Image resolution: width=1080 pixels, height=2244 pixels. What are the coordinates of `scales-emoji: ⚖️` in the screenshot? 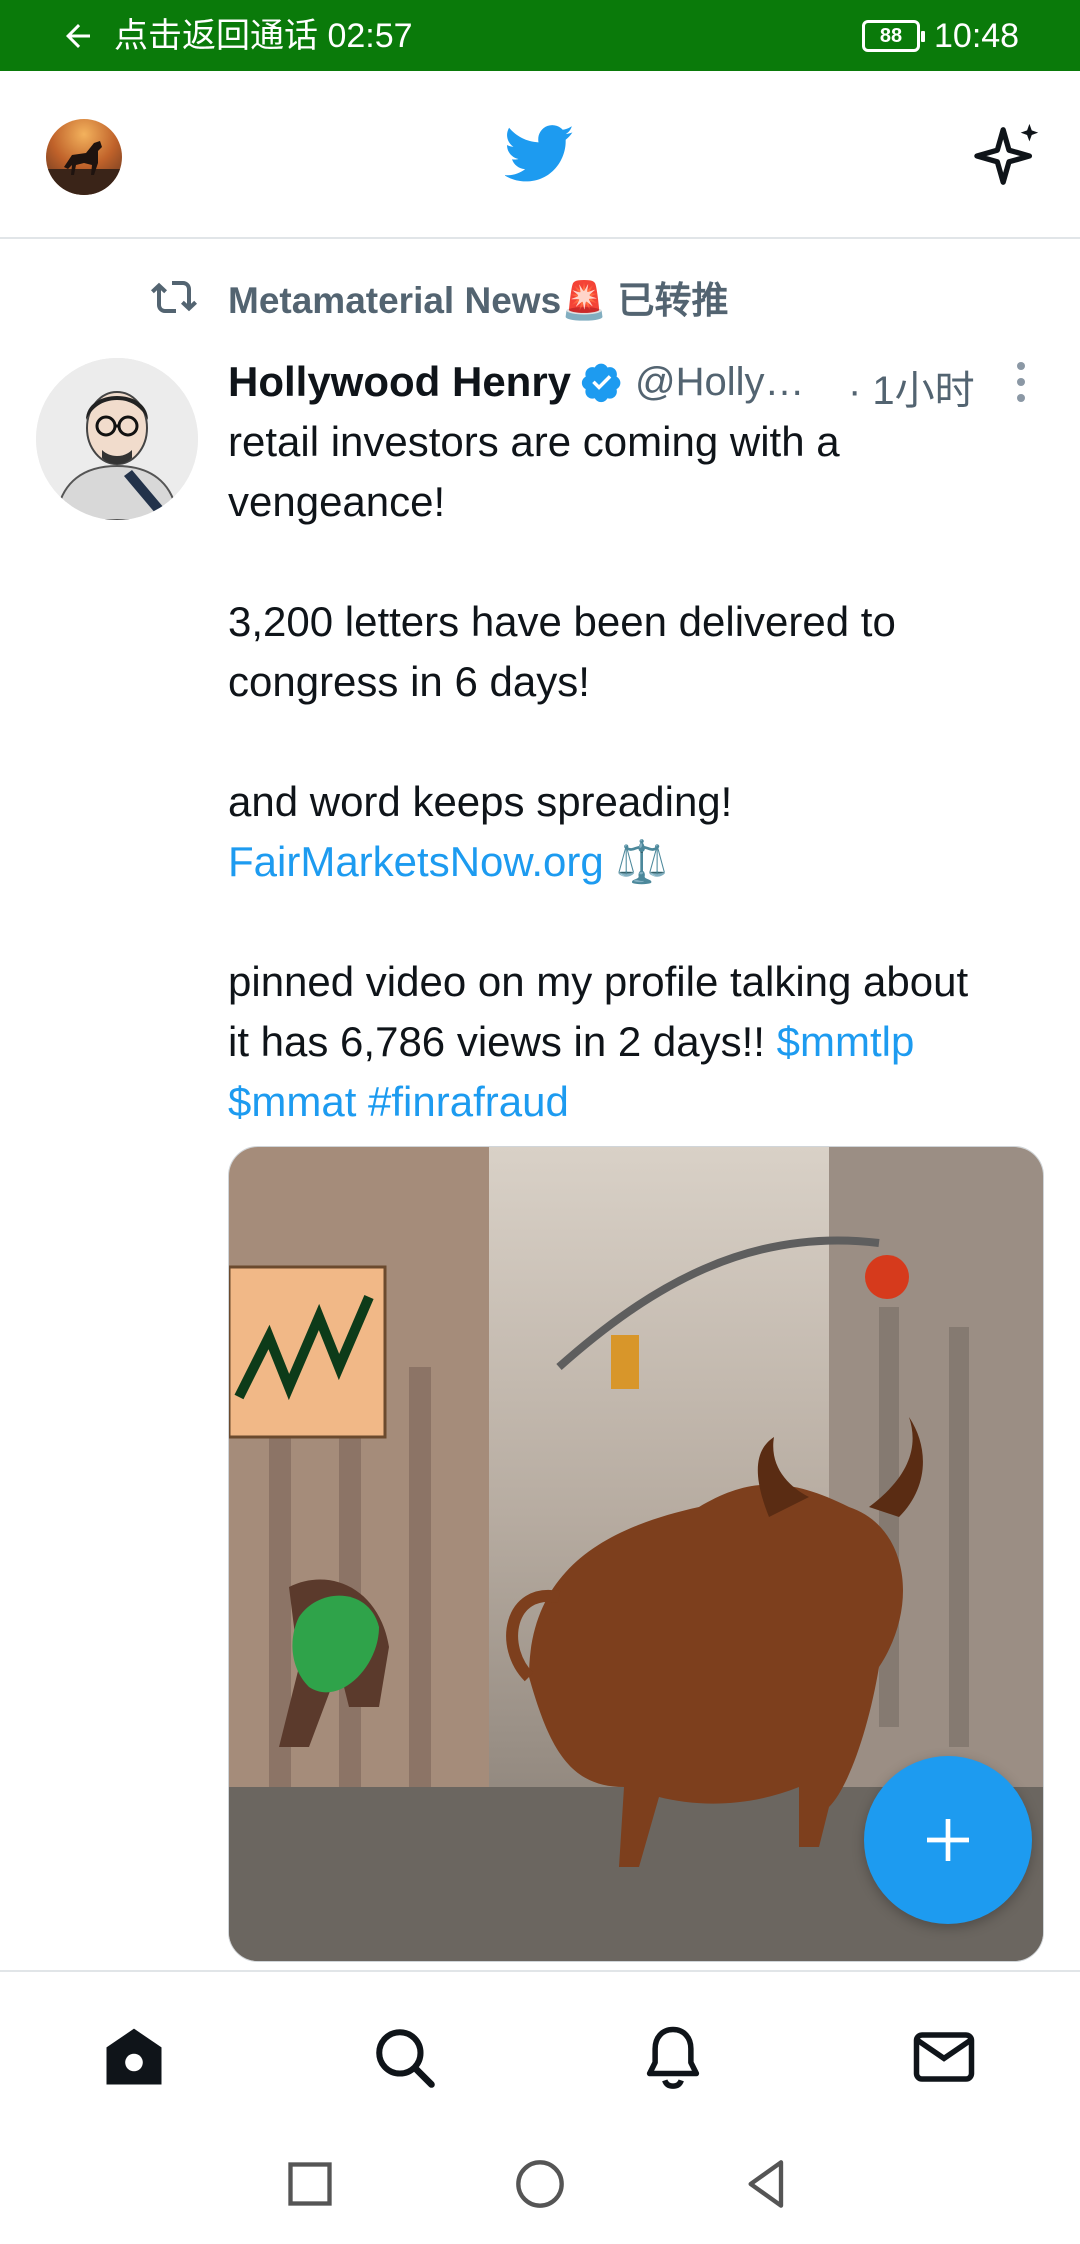 It's located at (641, 861).